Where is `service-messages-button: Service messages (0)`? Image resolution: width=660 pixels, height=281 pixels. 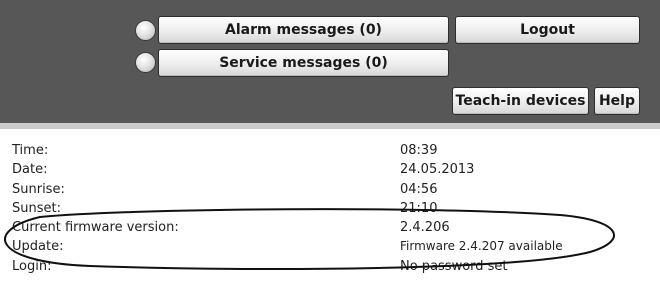 service-messages-button: Service messages (0) is located at coordinates (303, 63).